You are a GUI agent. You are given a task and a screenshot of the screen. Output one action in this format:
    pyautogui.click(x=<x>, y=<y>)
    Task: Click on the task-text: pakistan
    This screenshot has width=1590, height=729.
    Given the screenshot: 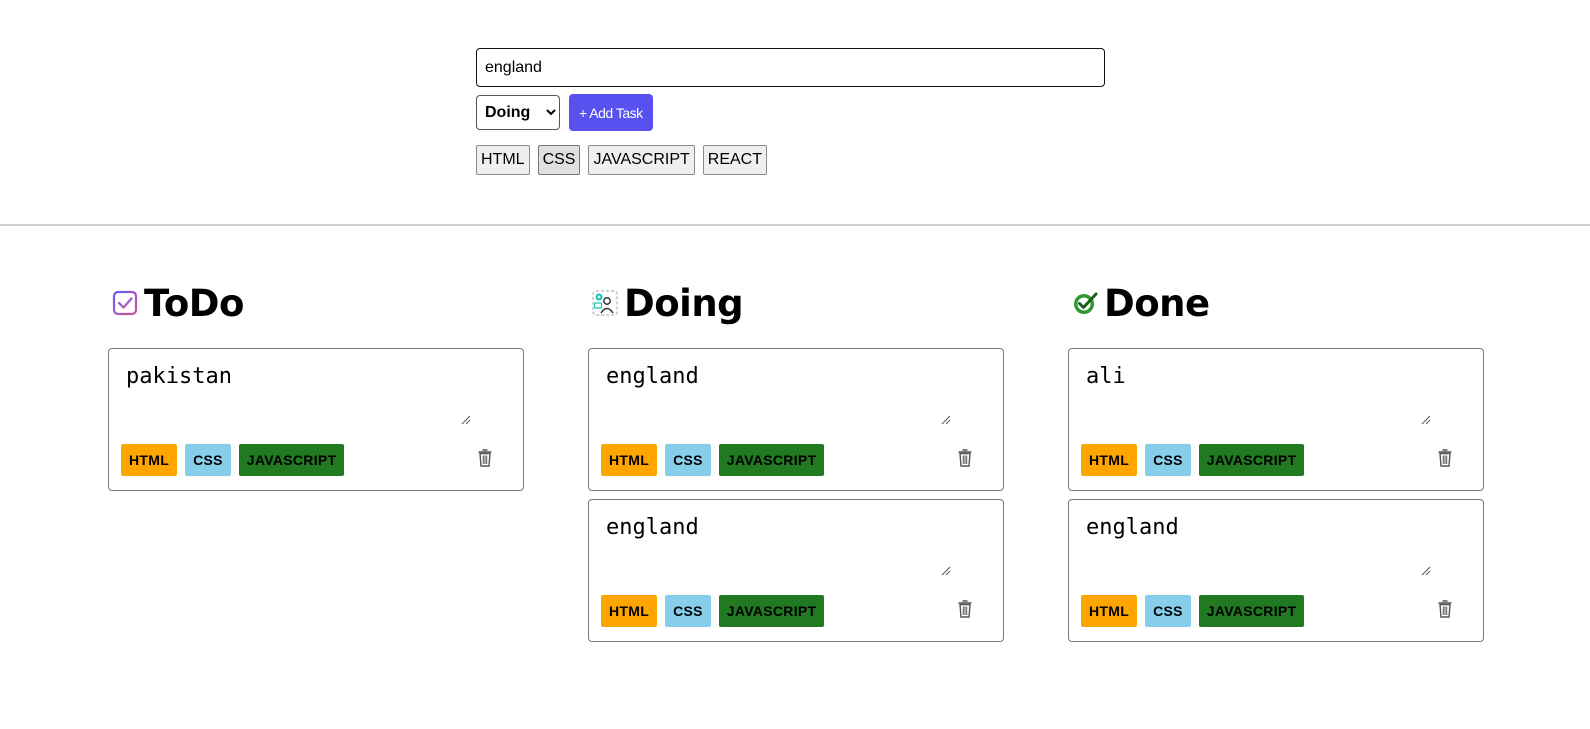 What is the action you would take?
    pyautogui.click(x=301, y=395)
    